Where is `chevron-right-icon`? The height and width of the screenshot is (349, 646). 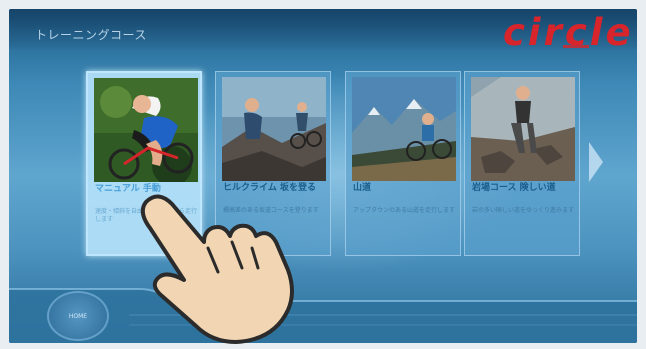
chevron-right-icon is located at coordinates (596, 162).